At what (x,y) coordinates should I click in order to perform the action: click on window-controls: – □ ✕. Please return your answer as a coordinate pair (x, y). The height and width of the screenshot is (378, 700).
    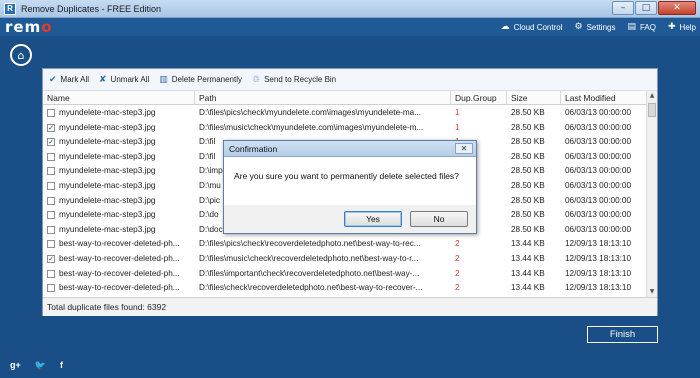
    Looking at the image, I should click on (654, 8).